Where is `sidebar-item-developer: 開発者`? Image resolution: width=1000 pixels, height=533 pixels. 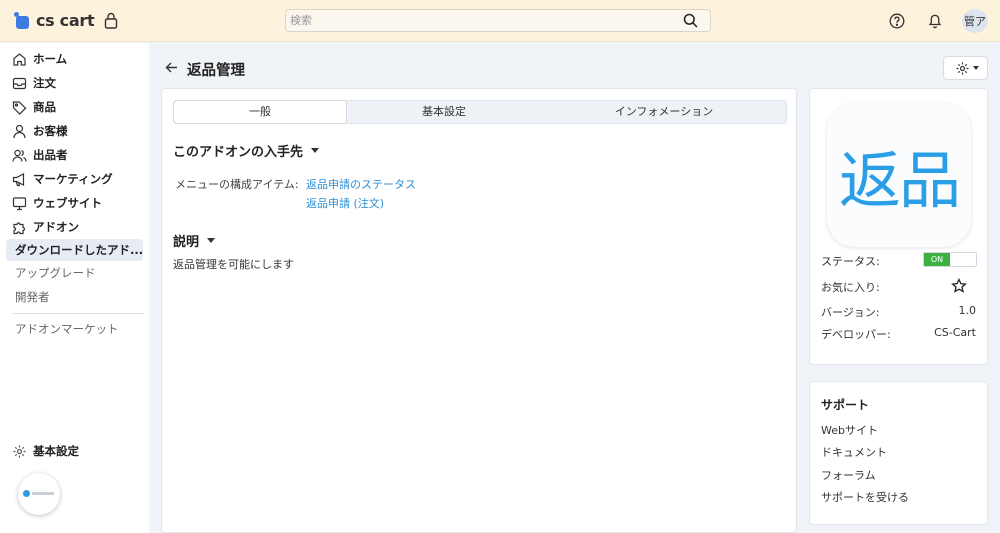 sidebar-item-developer: 開発者 is located at coordinates (32, 297).